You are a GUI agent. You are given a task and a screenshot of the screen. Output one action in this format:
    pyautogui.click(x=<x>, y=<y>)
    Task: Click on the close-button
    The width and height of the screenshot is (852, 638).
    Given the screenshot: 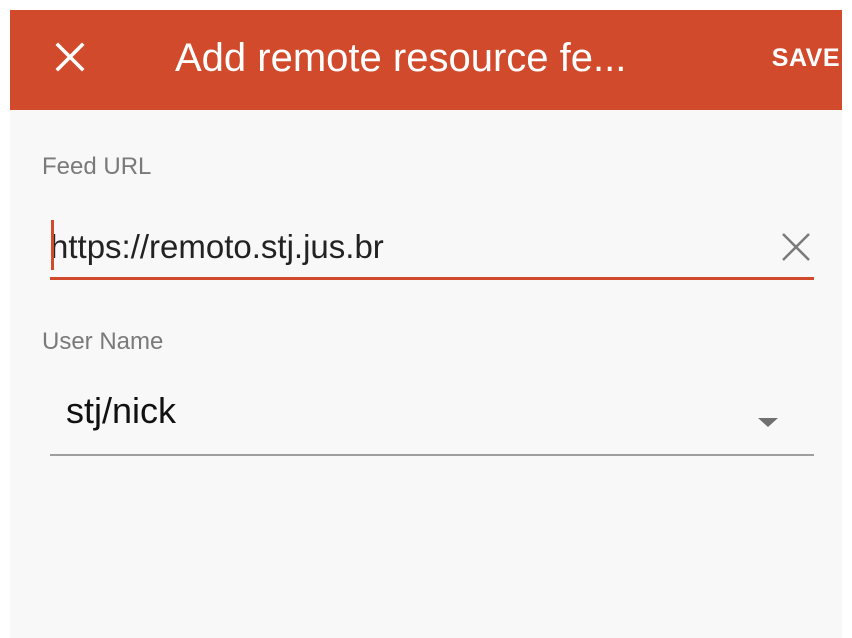 What is the action you would take?
    pyautogui.click(x=70, y=57)
    